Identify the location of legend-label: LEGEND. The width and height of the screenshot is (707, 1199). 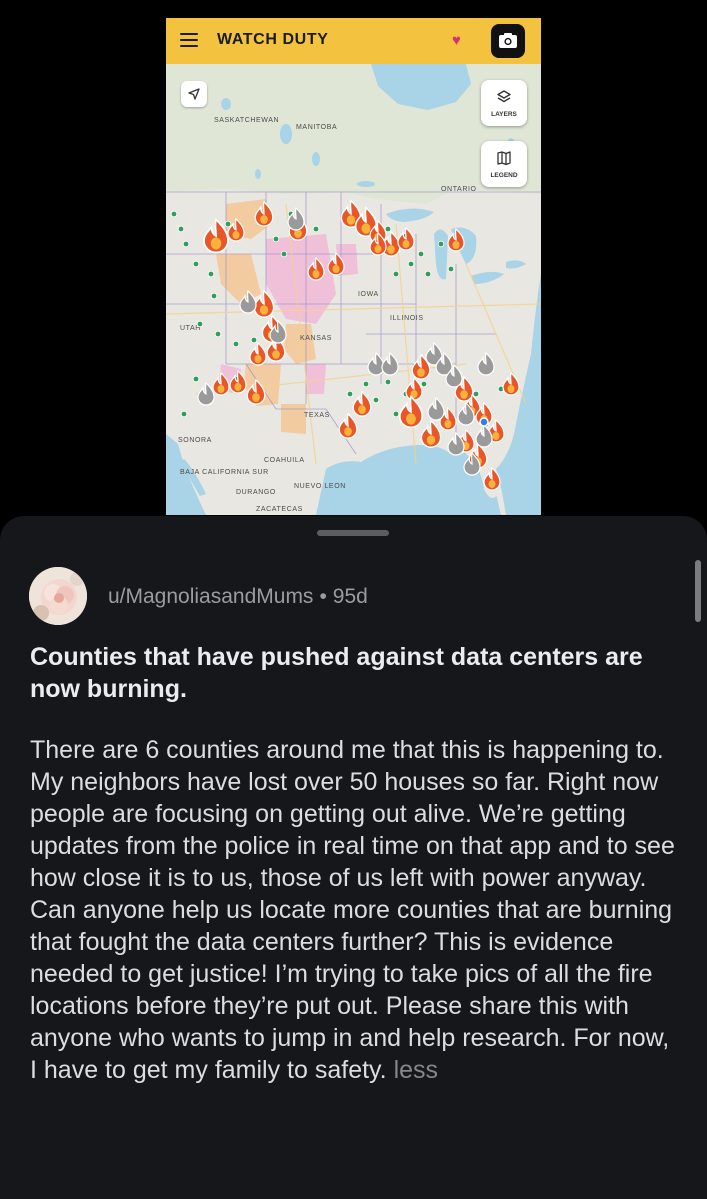
(504, 175).